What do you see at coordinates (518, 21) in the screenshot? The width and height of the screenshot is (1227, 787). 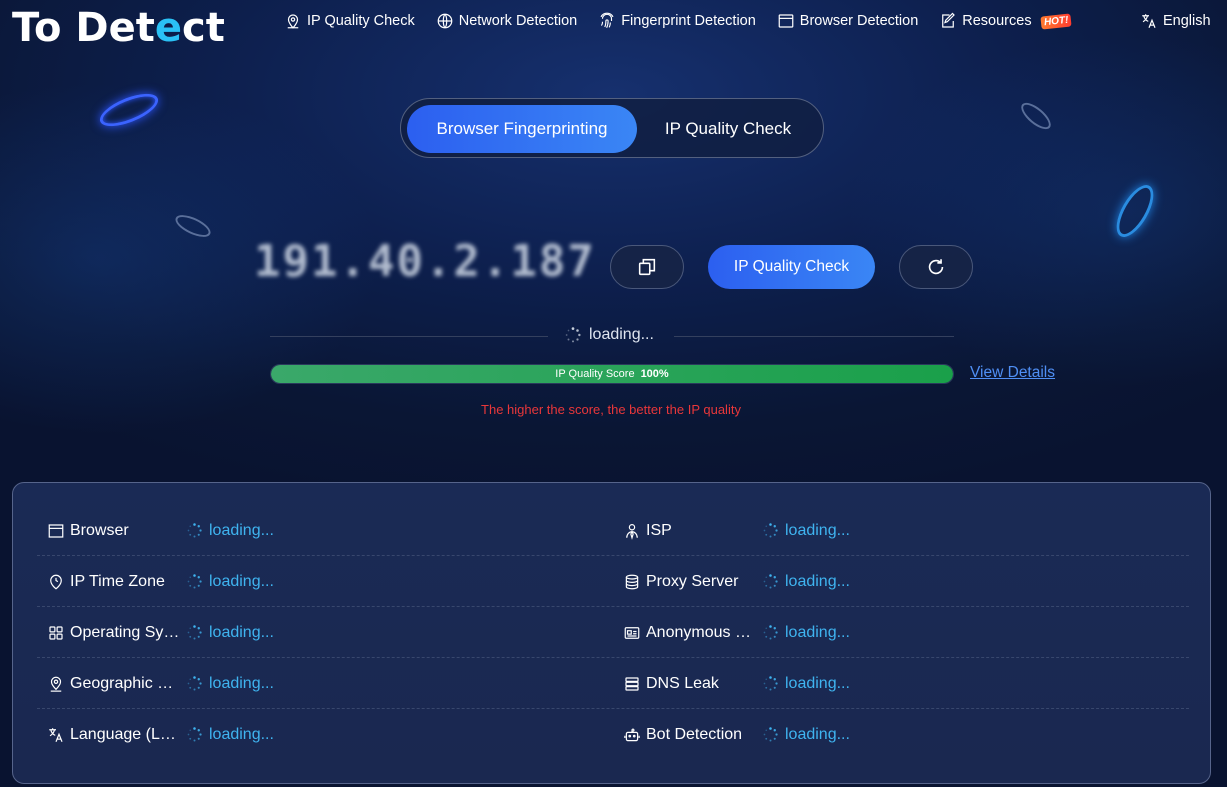 I see `nav-label: Network Detection` at bounding box center [518, 21].